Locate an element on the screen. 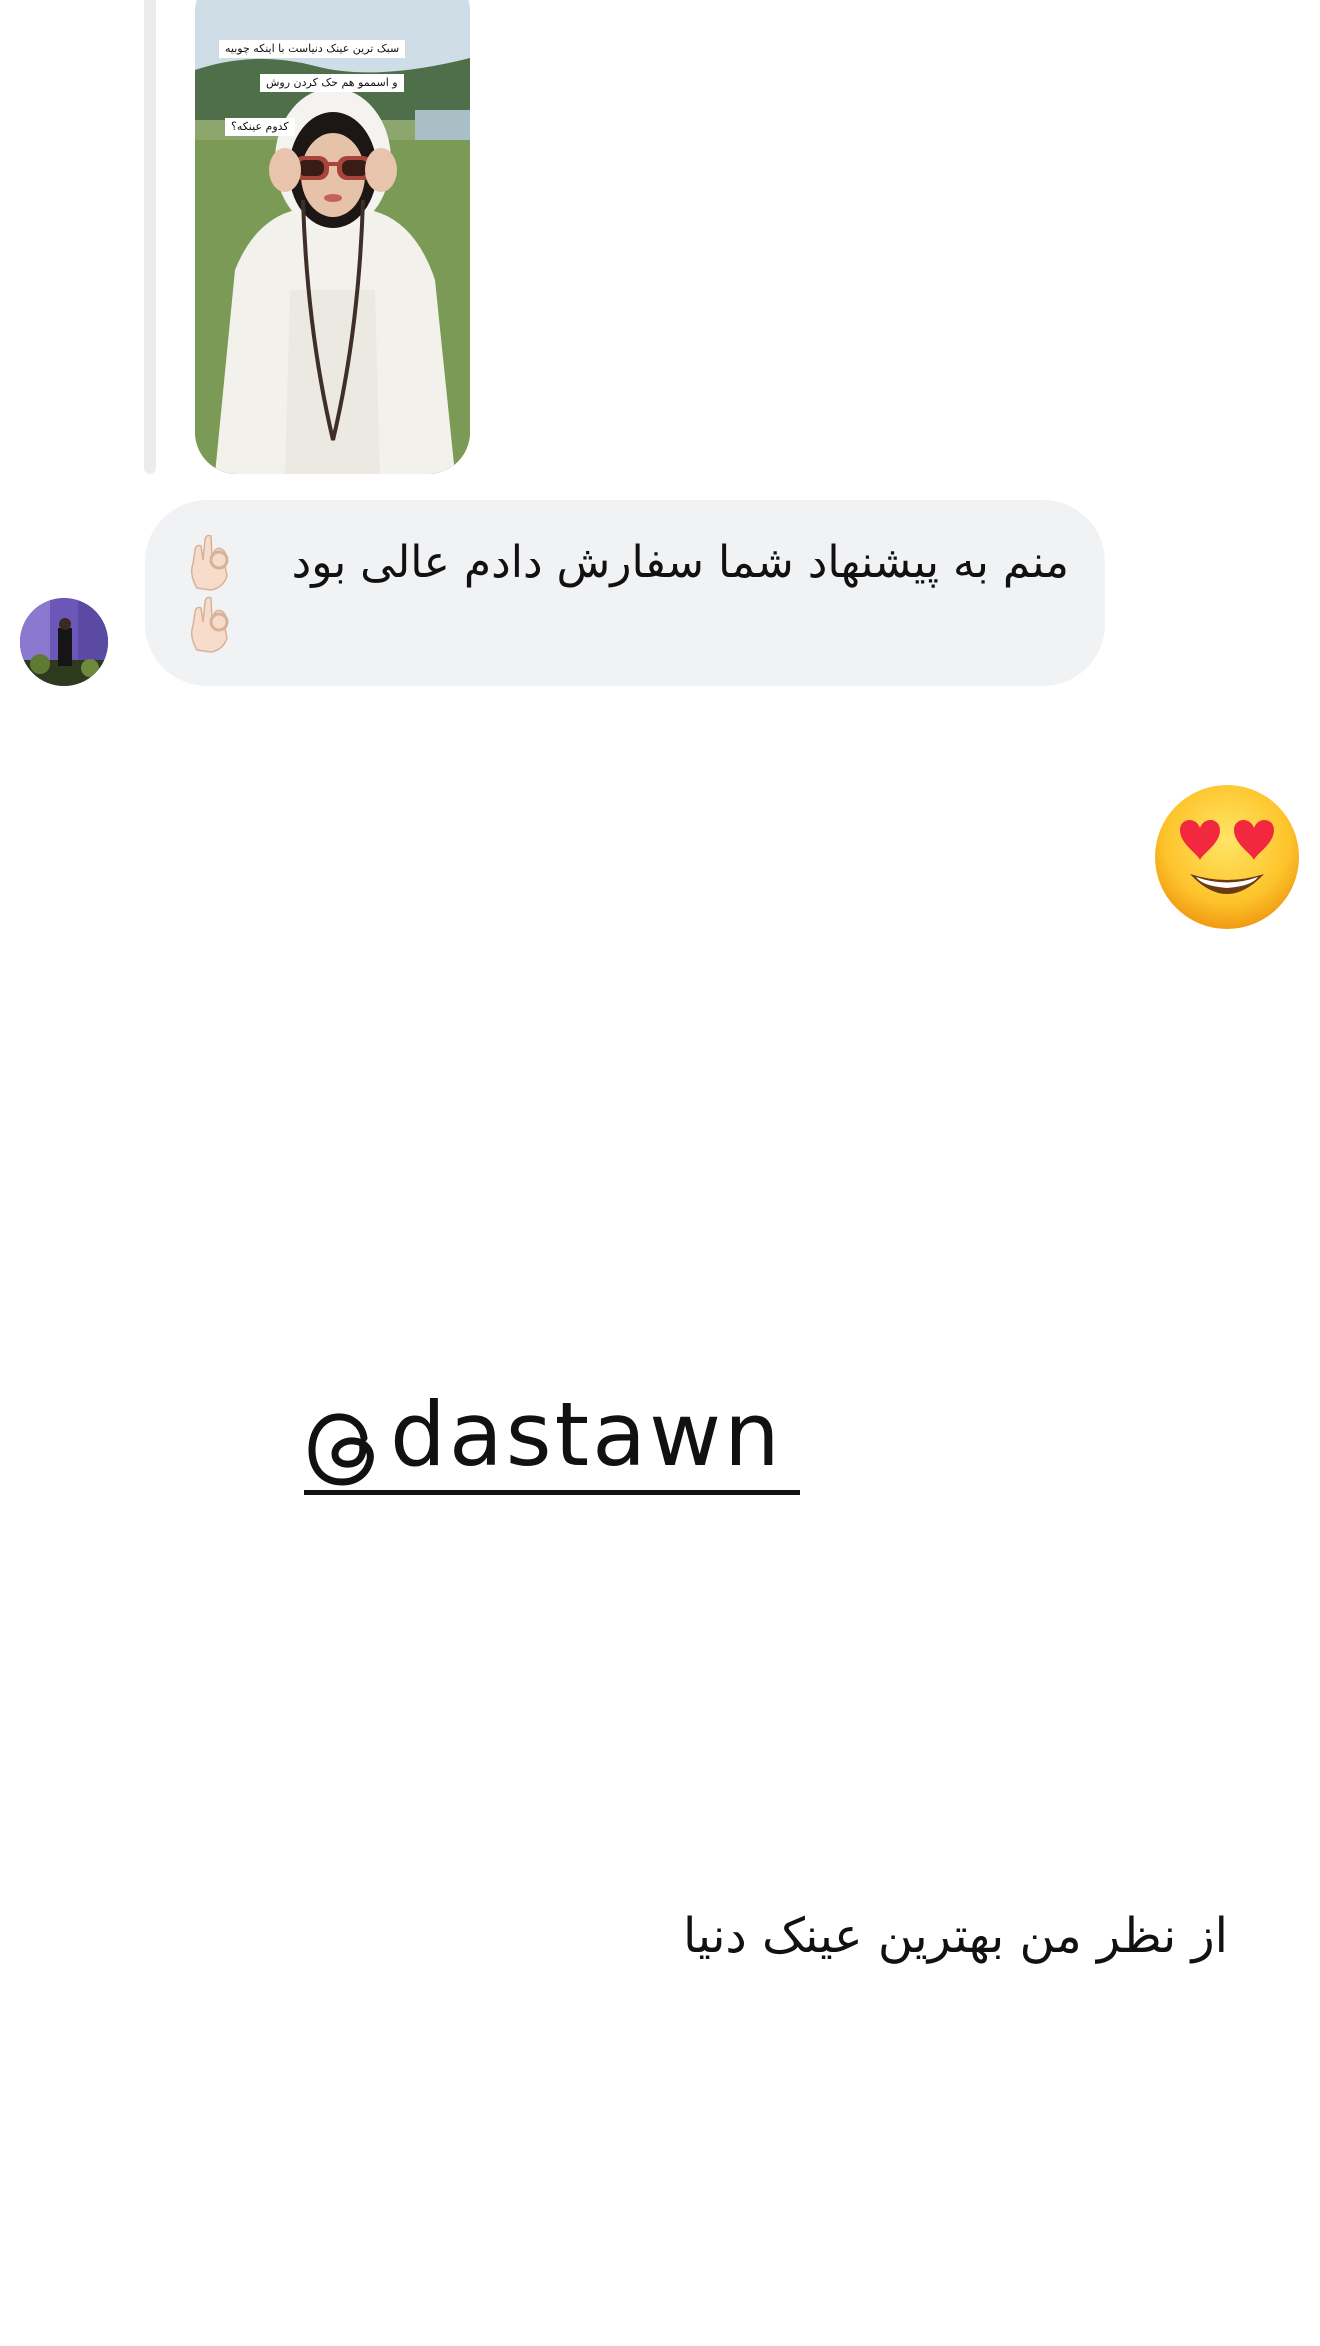  story-caption: و اسممو هم حک کردن روش is located at coordinates (332, 83).